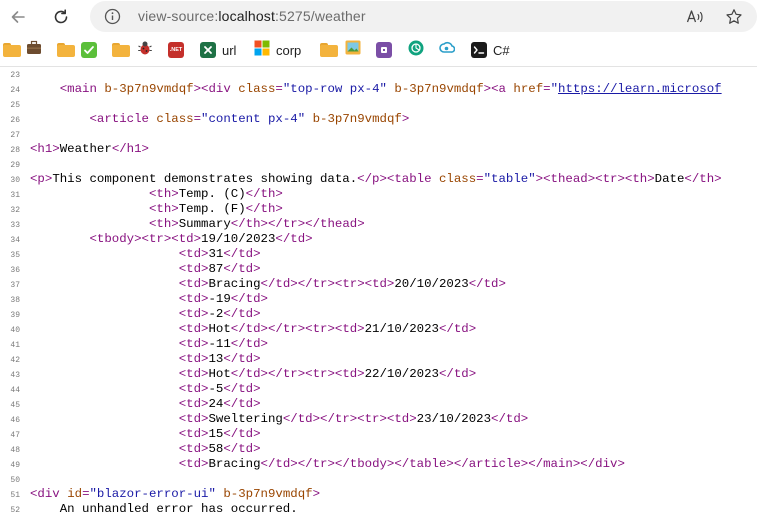 This screenshot has height=518, width=757. Describe the element at coordinates (41, 179) in the screenshot. I see `tag-token: <p>` at that location.